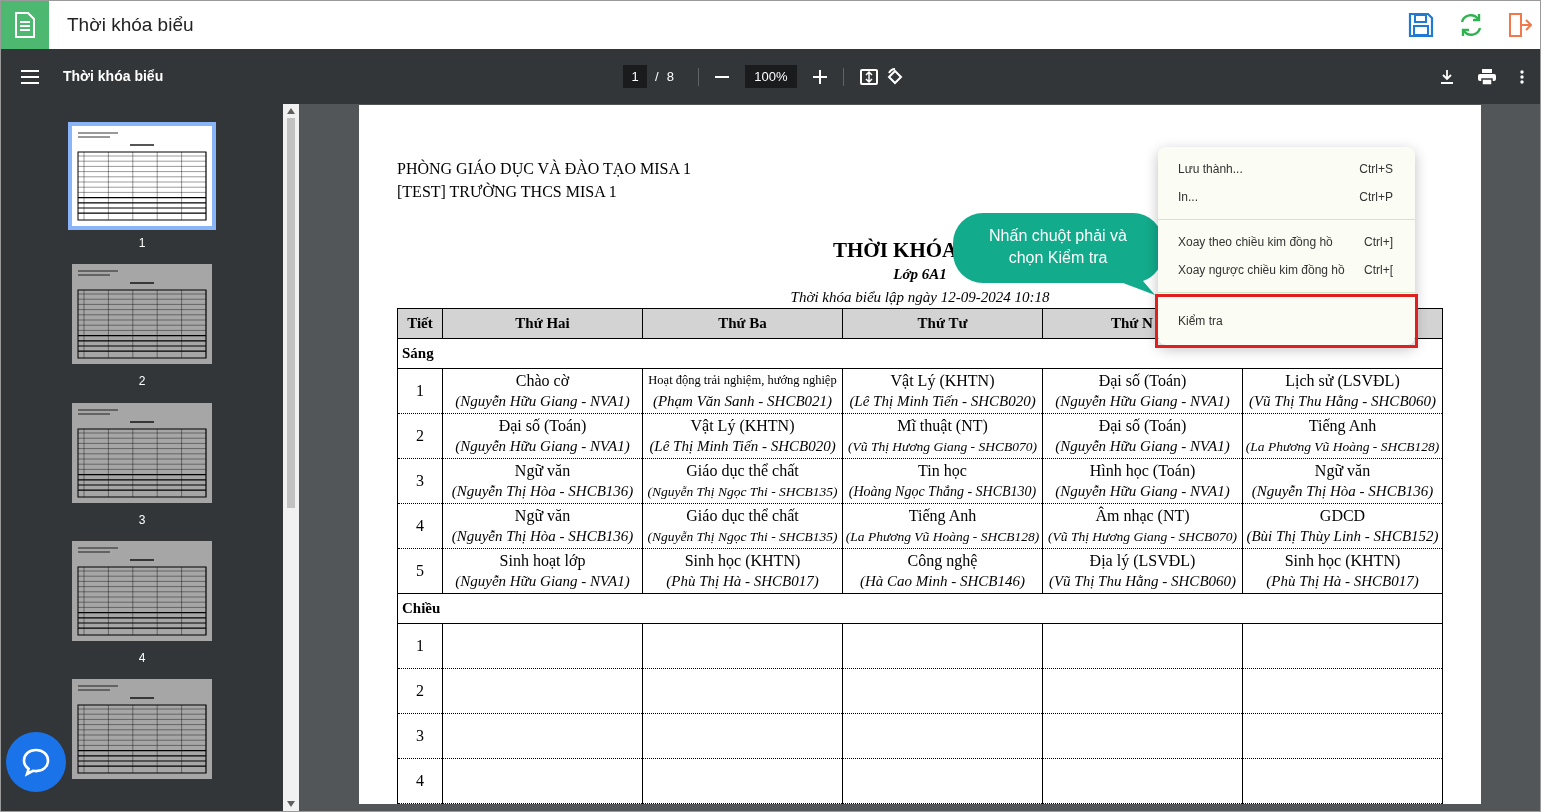  What do you see at coordinates (507, 192) in the screenshot?
I see `header-line: [TEST] TRƯỜNG THCS MISA 1` at bounding box center [507, 192].